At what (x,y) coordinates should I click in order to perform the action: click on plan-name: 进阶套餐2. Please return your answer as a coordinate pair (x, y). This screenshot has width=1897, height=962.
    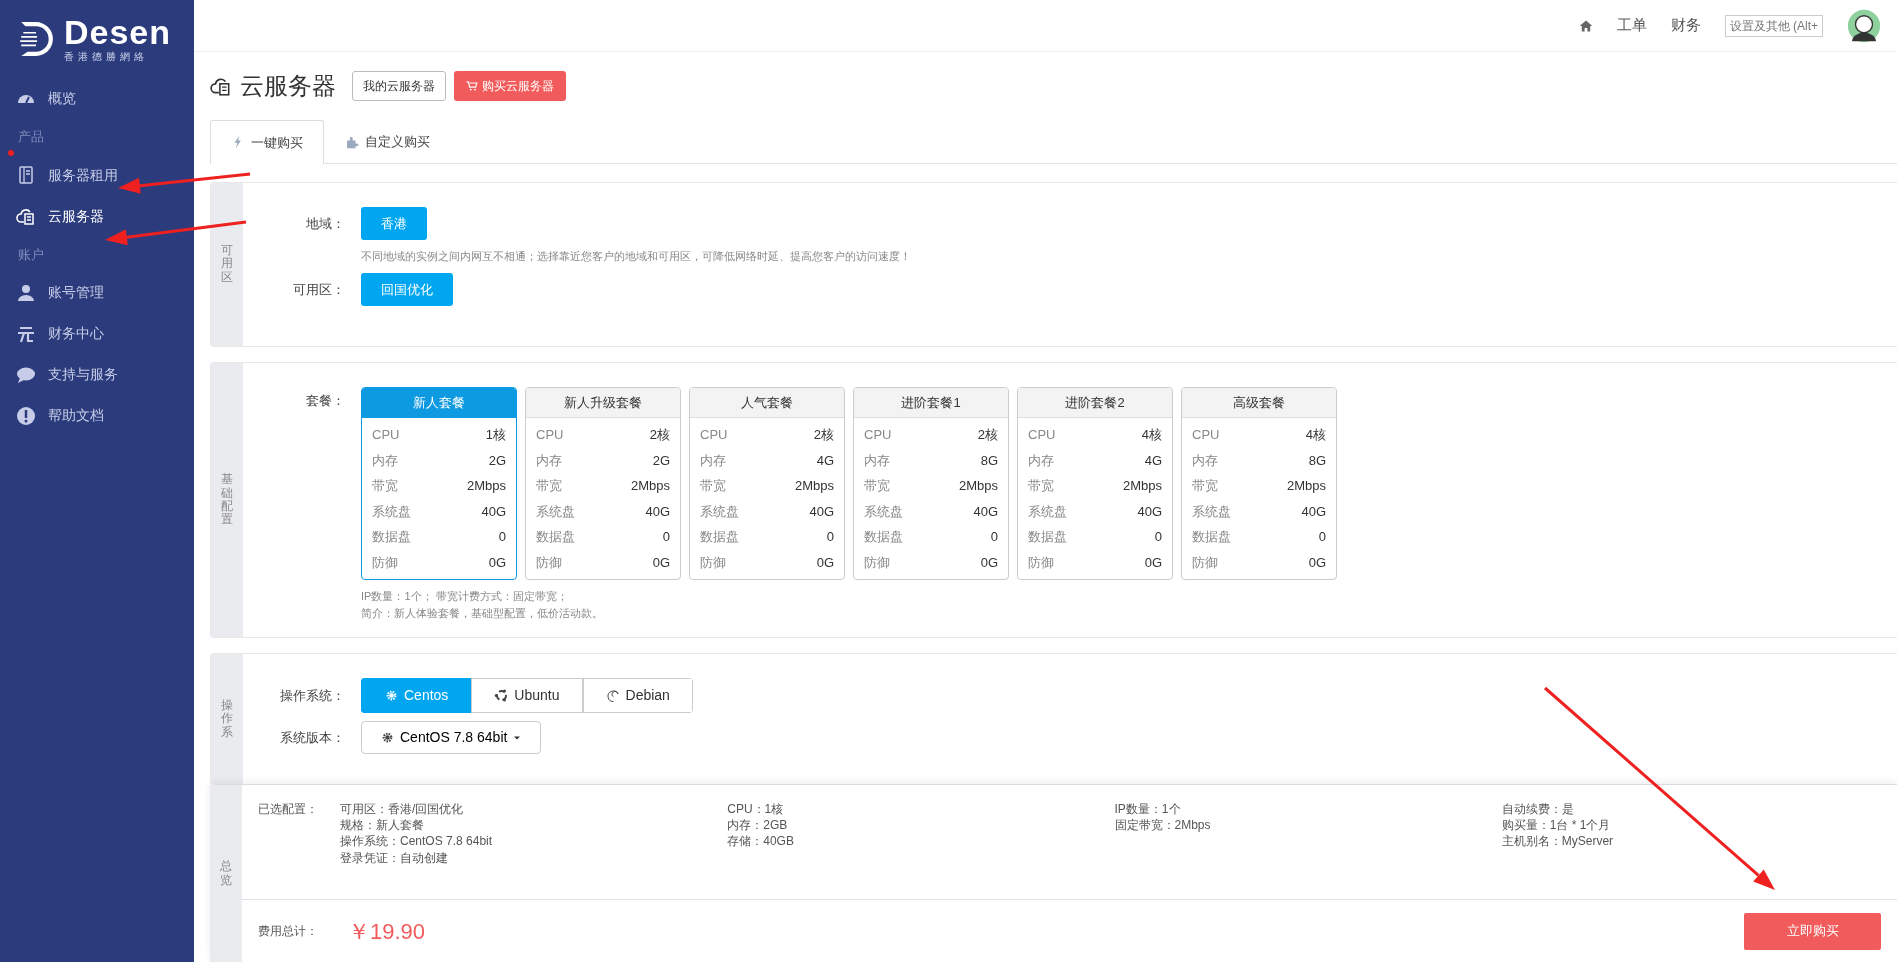
    Looking at the image, I should click on (1095, 402).